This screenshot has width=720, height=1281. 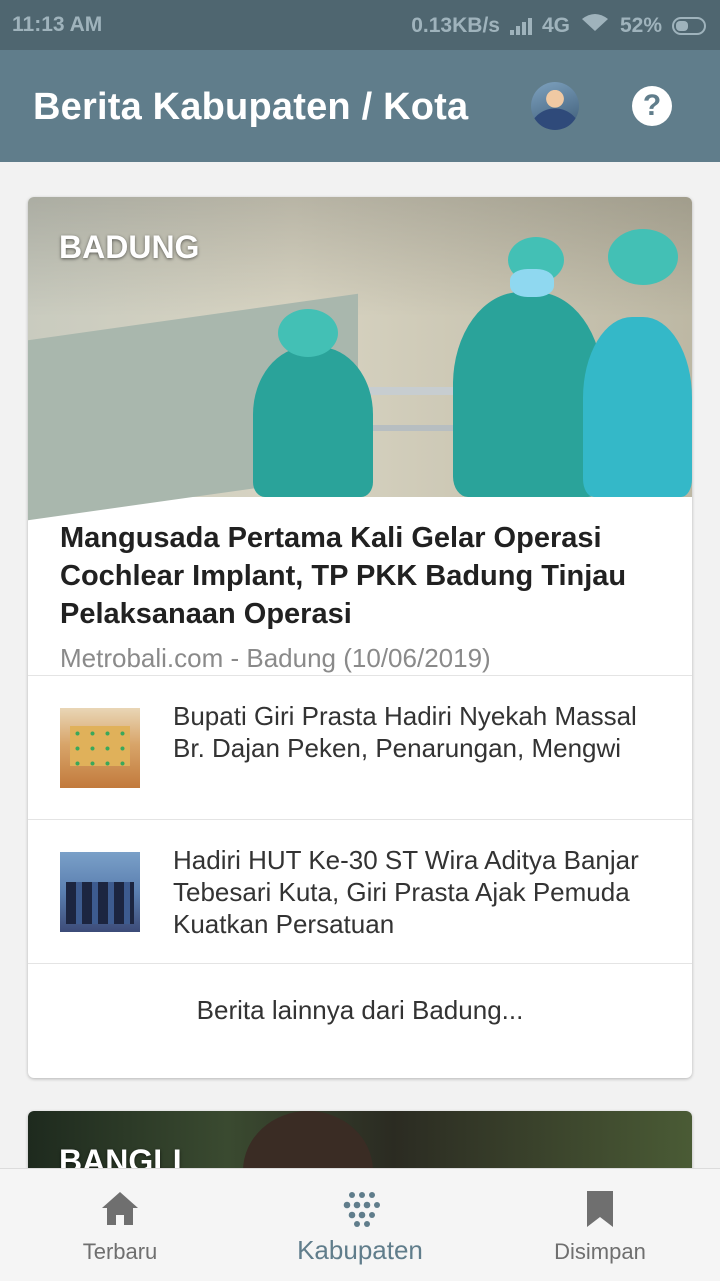 I want to click on nav-disimpan: Disimpan, so click(x=600, y=1225).